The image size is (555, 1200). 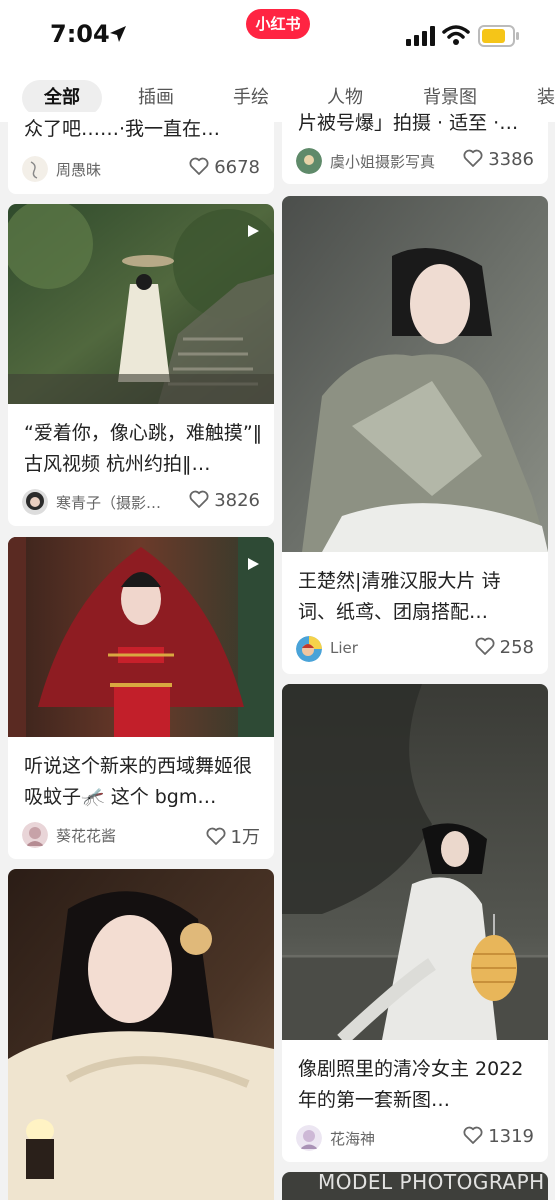 What do you see at coordinates (511, 1136) in the screenshot?
I see `like-count: 1319` at bounding box center [511, 1136].